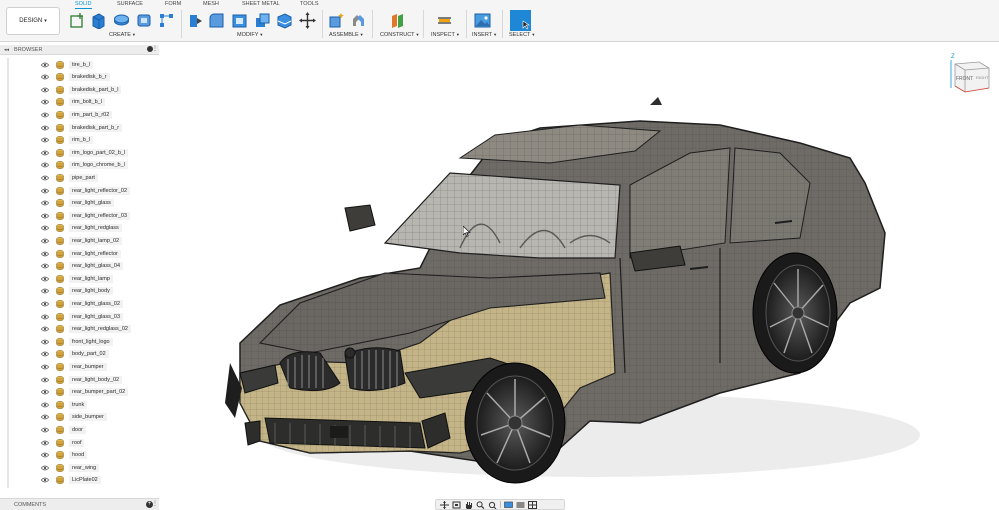 Image resolution: width=999 pixels, height=510 pixels. I want to click on browser-body-item: rear_light_redglass_02, so click(86, 329).